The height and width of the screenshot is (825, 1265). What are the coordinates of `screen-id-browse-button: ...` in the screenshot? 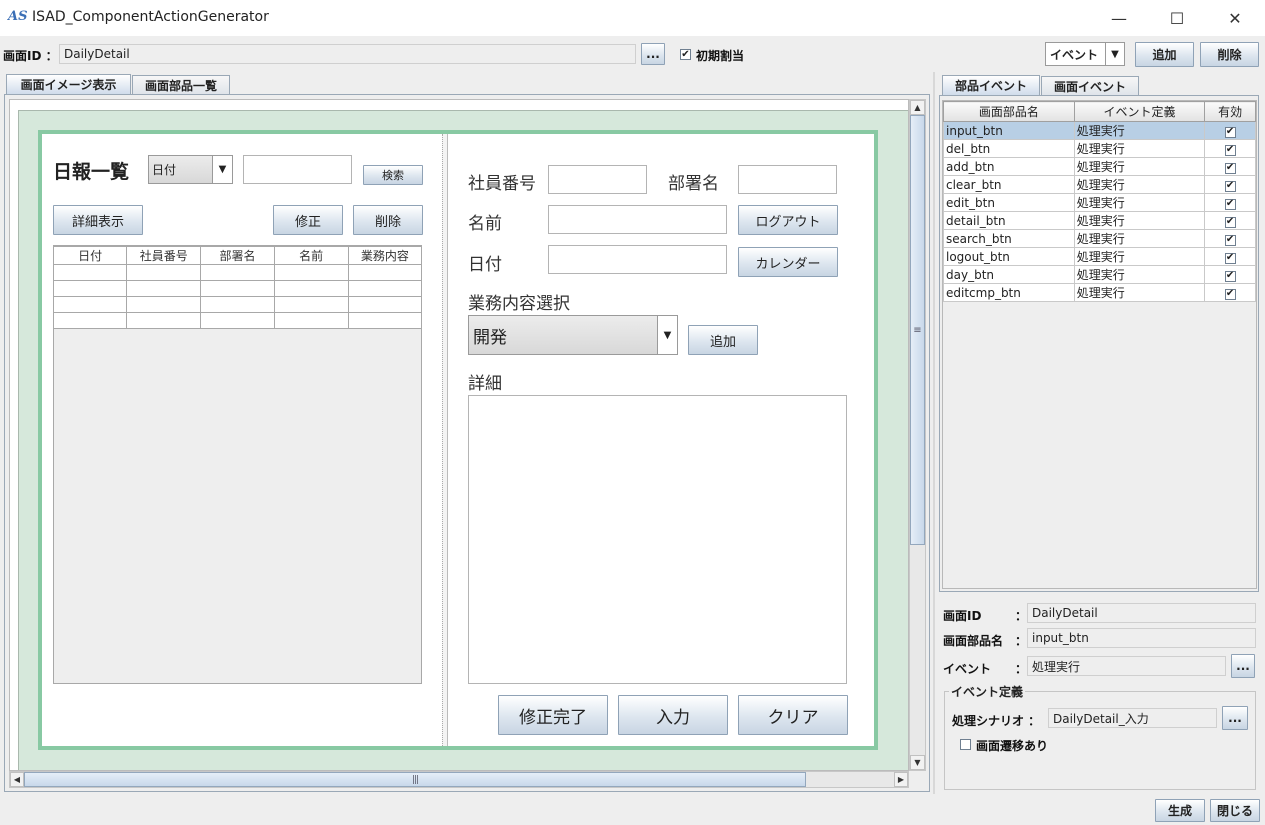 It's located at (653, 54).